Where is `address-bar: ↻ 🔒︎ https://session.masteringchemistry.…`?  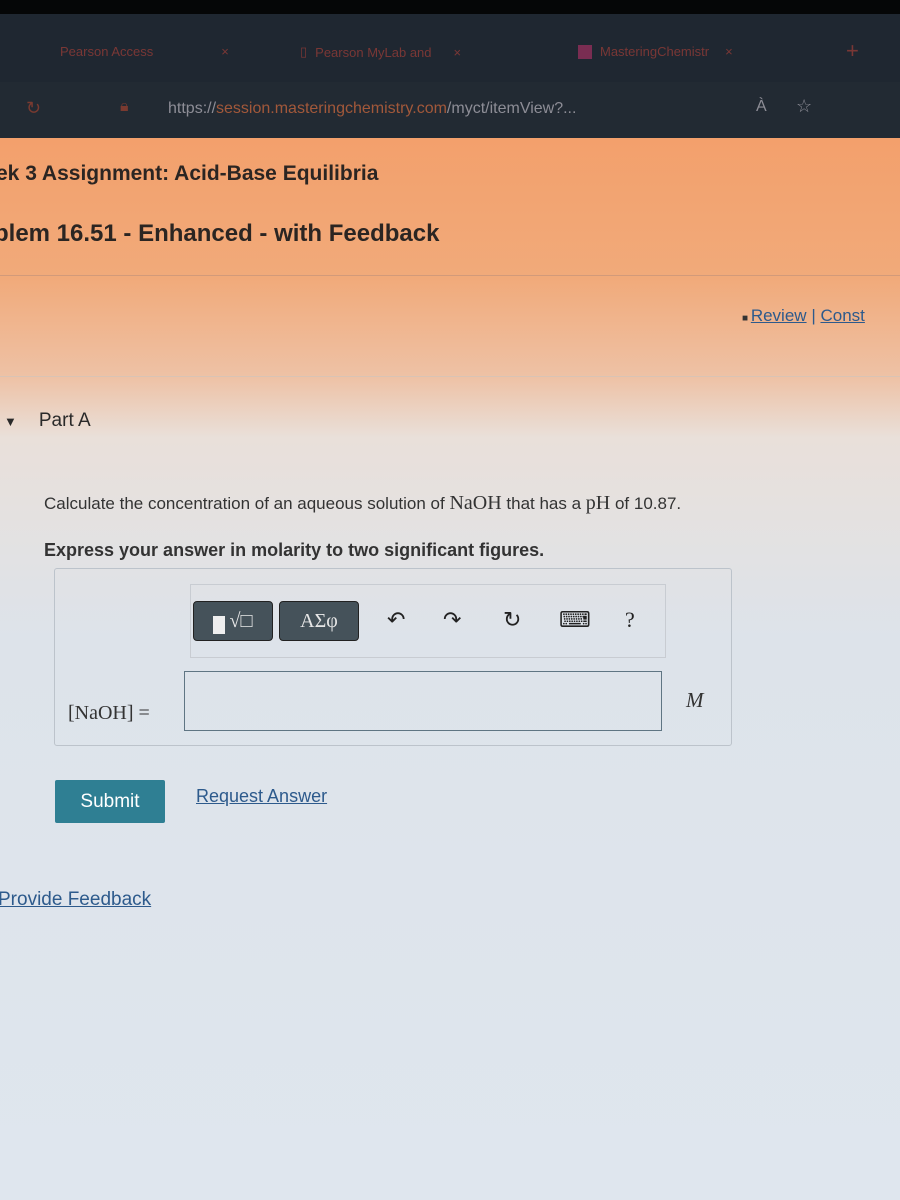
address-bar: ↻ 🔒︎ https://session.masteringchemistry.… is located at coordinates (450, 110).